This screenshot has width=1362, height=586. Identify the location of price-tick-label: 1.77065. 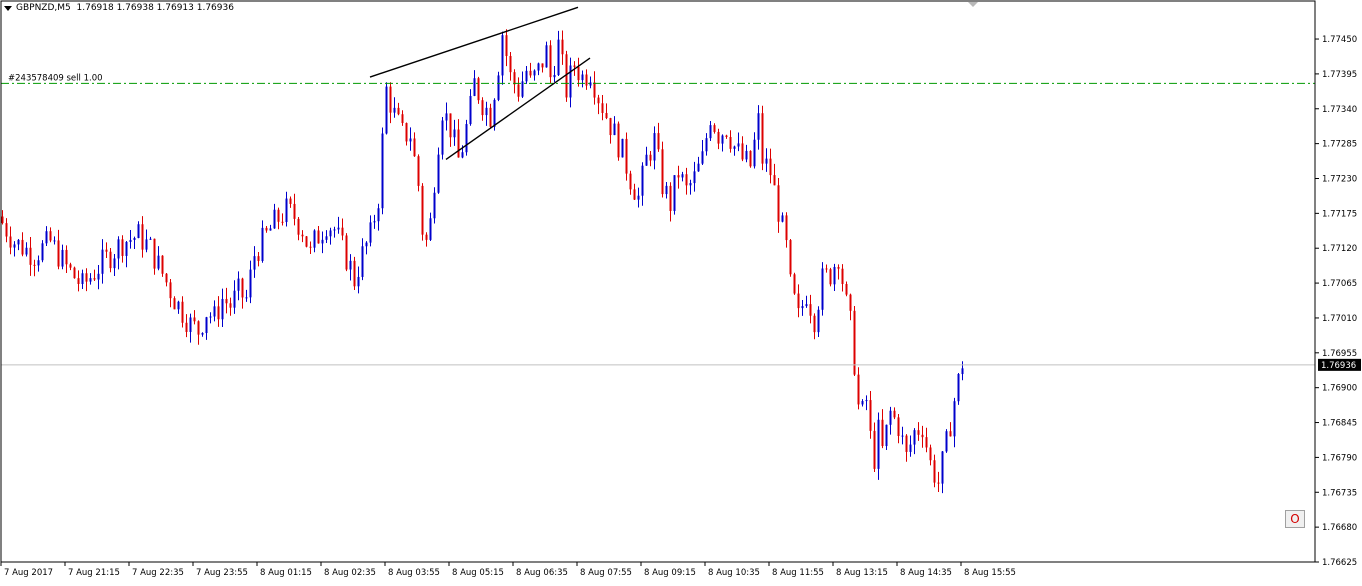
(1339, 284).